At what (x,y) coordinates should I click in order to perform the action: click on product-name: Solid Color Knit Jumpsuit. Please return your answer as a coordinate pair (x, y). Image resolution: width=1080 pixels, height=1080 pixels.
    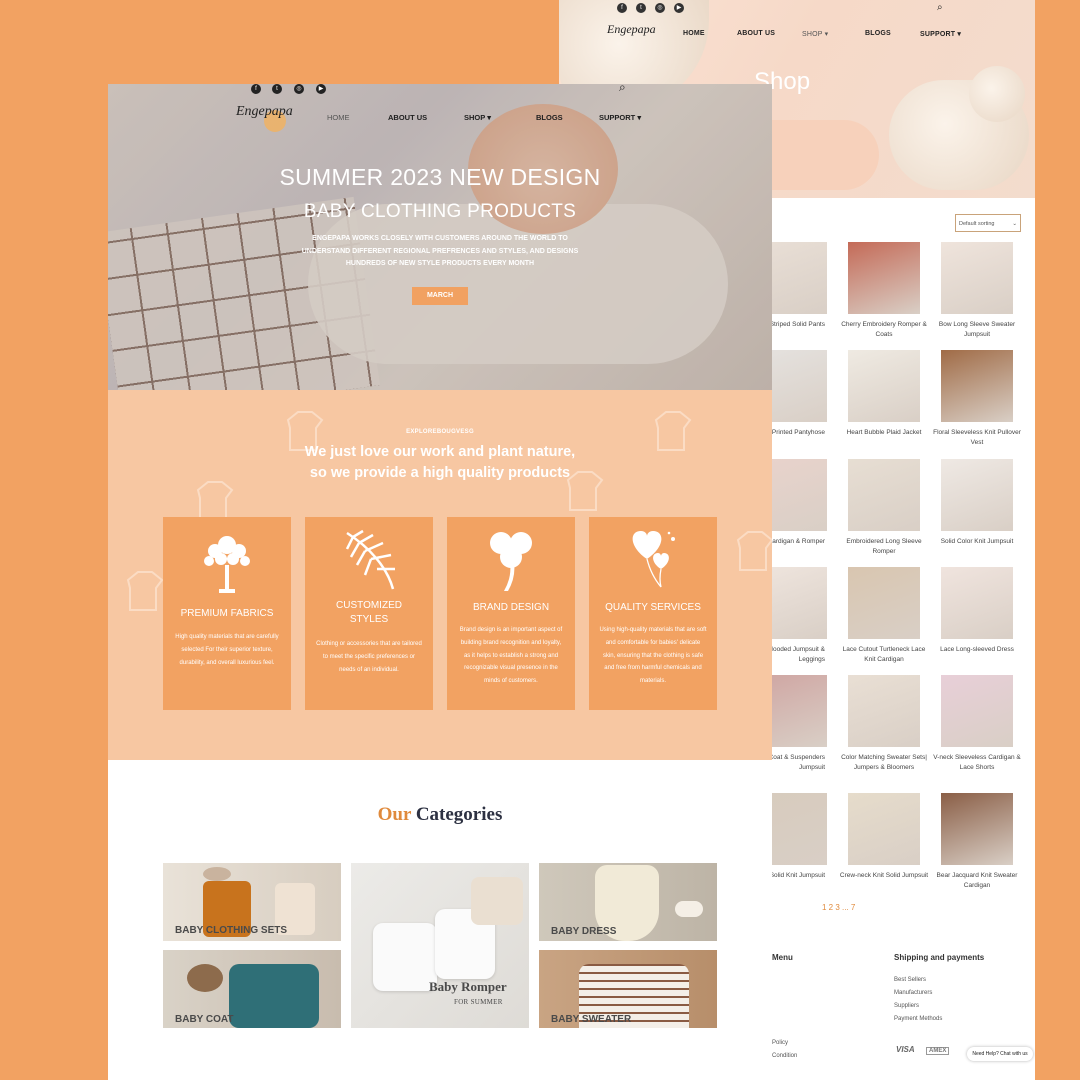
    Looking at the image, I should click on (977, 542).